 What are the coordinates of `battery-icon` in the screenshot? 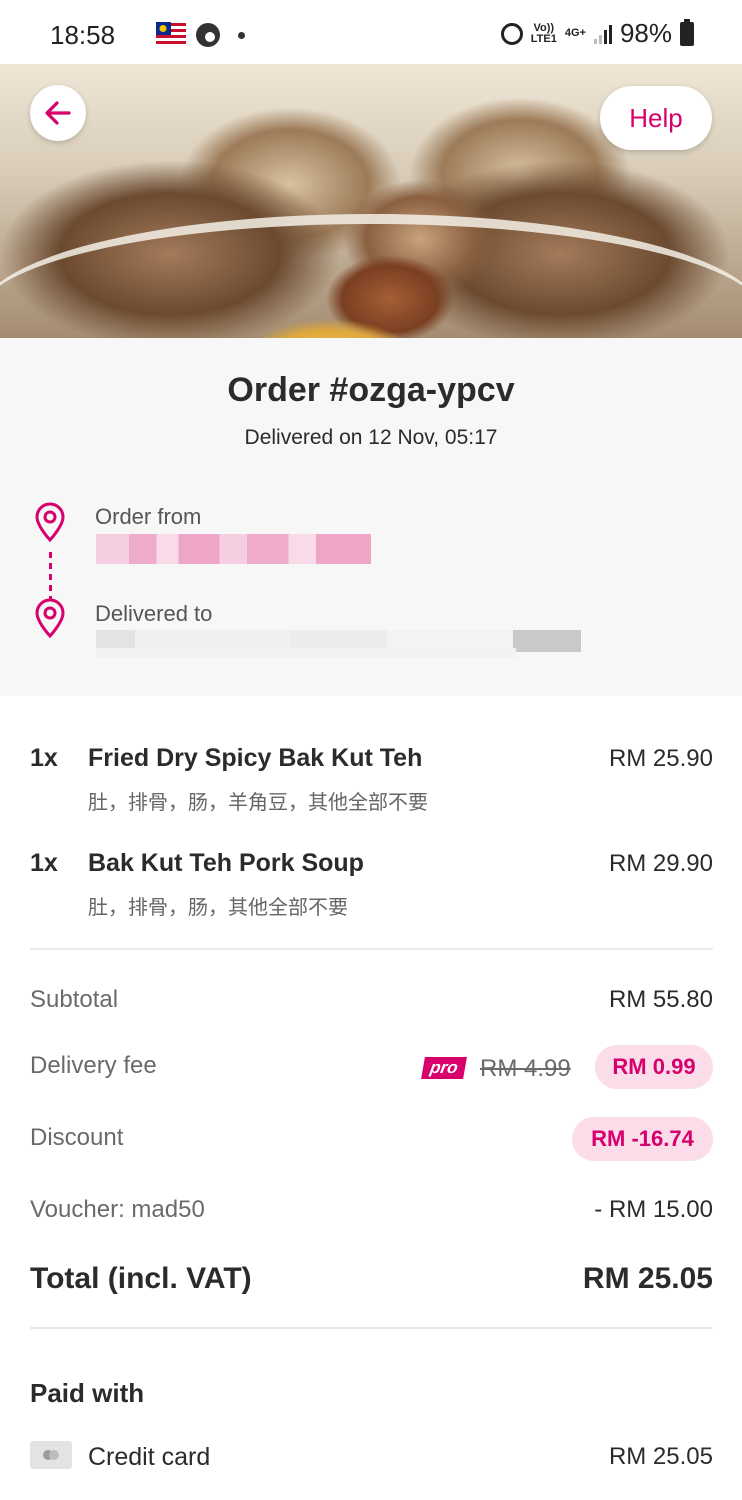 It's located at (687, 32).